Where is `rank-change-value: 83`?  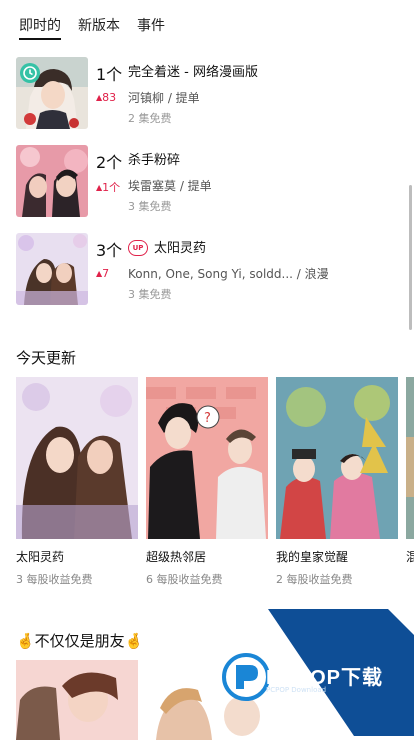
rank-change-value: 83 is located at coordinates (109, 97).